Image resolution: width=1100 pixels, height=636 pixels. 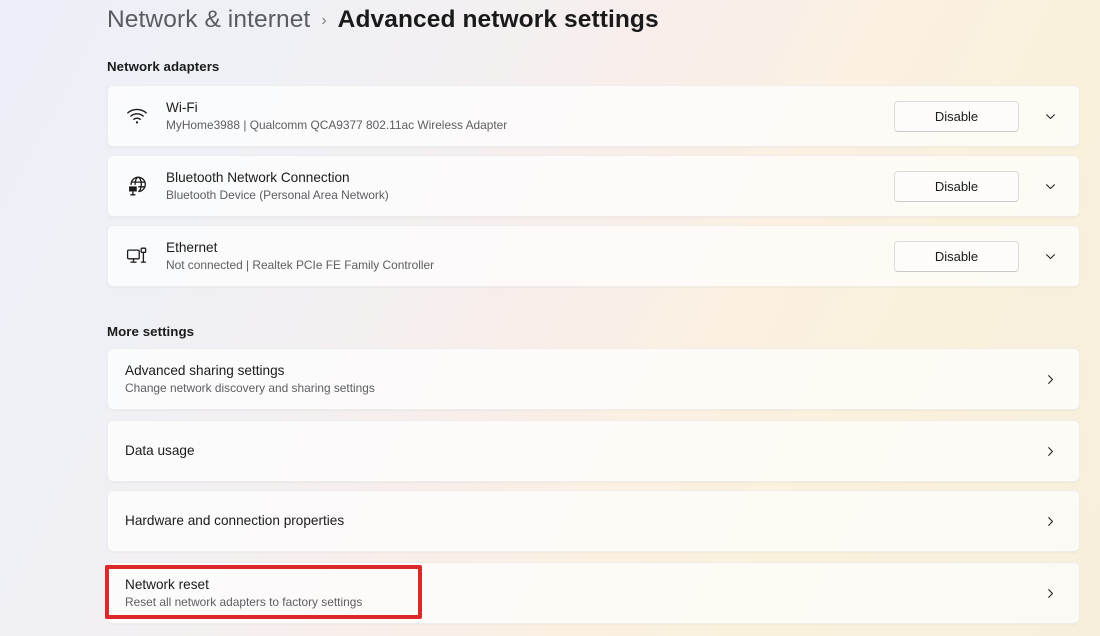 I want to click on section-heading-more-settings: More settings, so click(x=151, y=331).